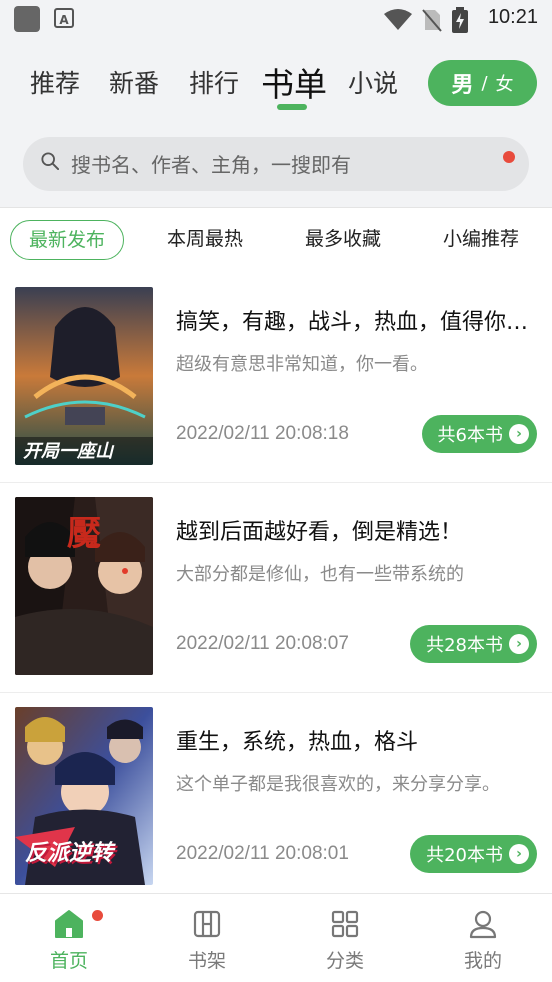 The width and height of the screenshot is (552, 982). I want to click on bottom-nav: 首页 书架 分类 我的, so click(276, 937).